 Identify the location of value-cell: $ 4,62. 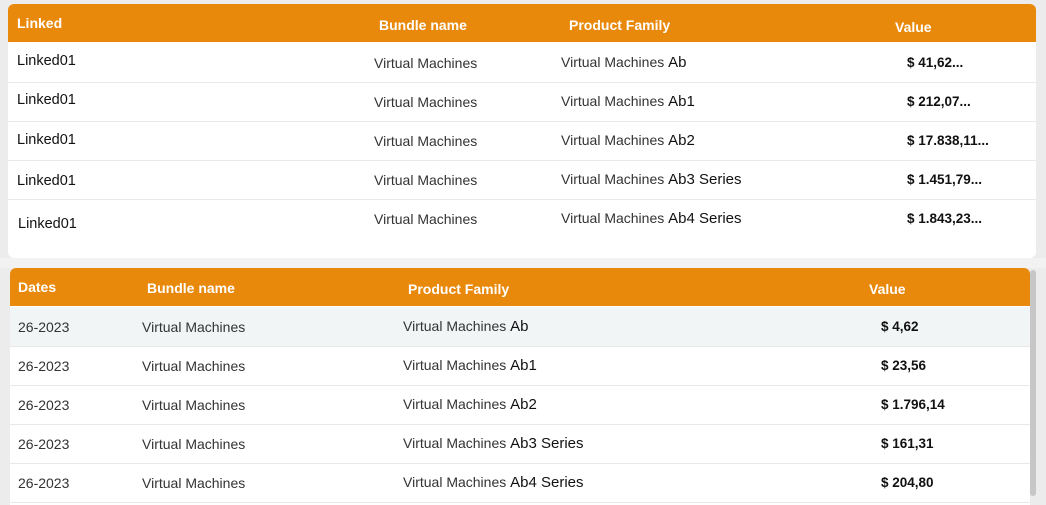
(900, 326).